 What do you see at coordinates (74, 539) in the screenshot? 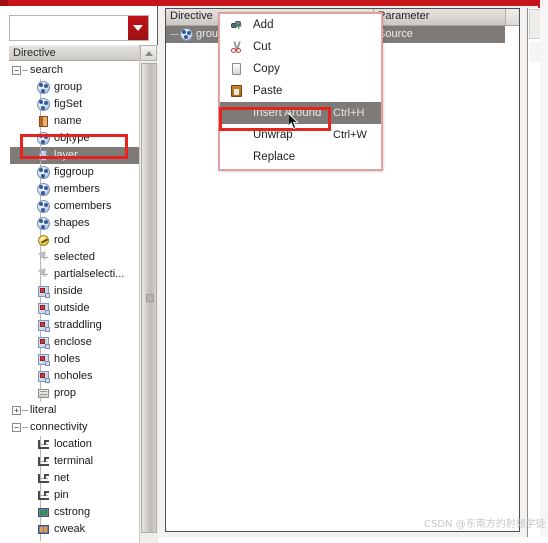
I see `tree-item-cmust: cmust` at bounding box center [74, 539].